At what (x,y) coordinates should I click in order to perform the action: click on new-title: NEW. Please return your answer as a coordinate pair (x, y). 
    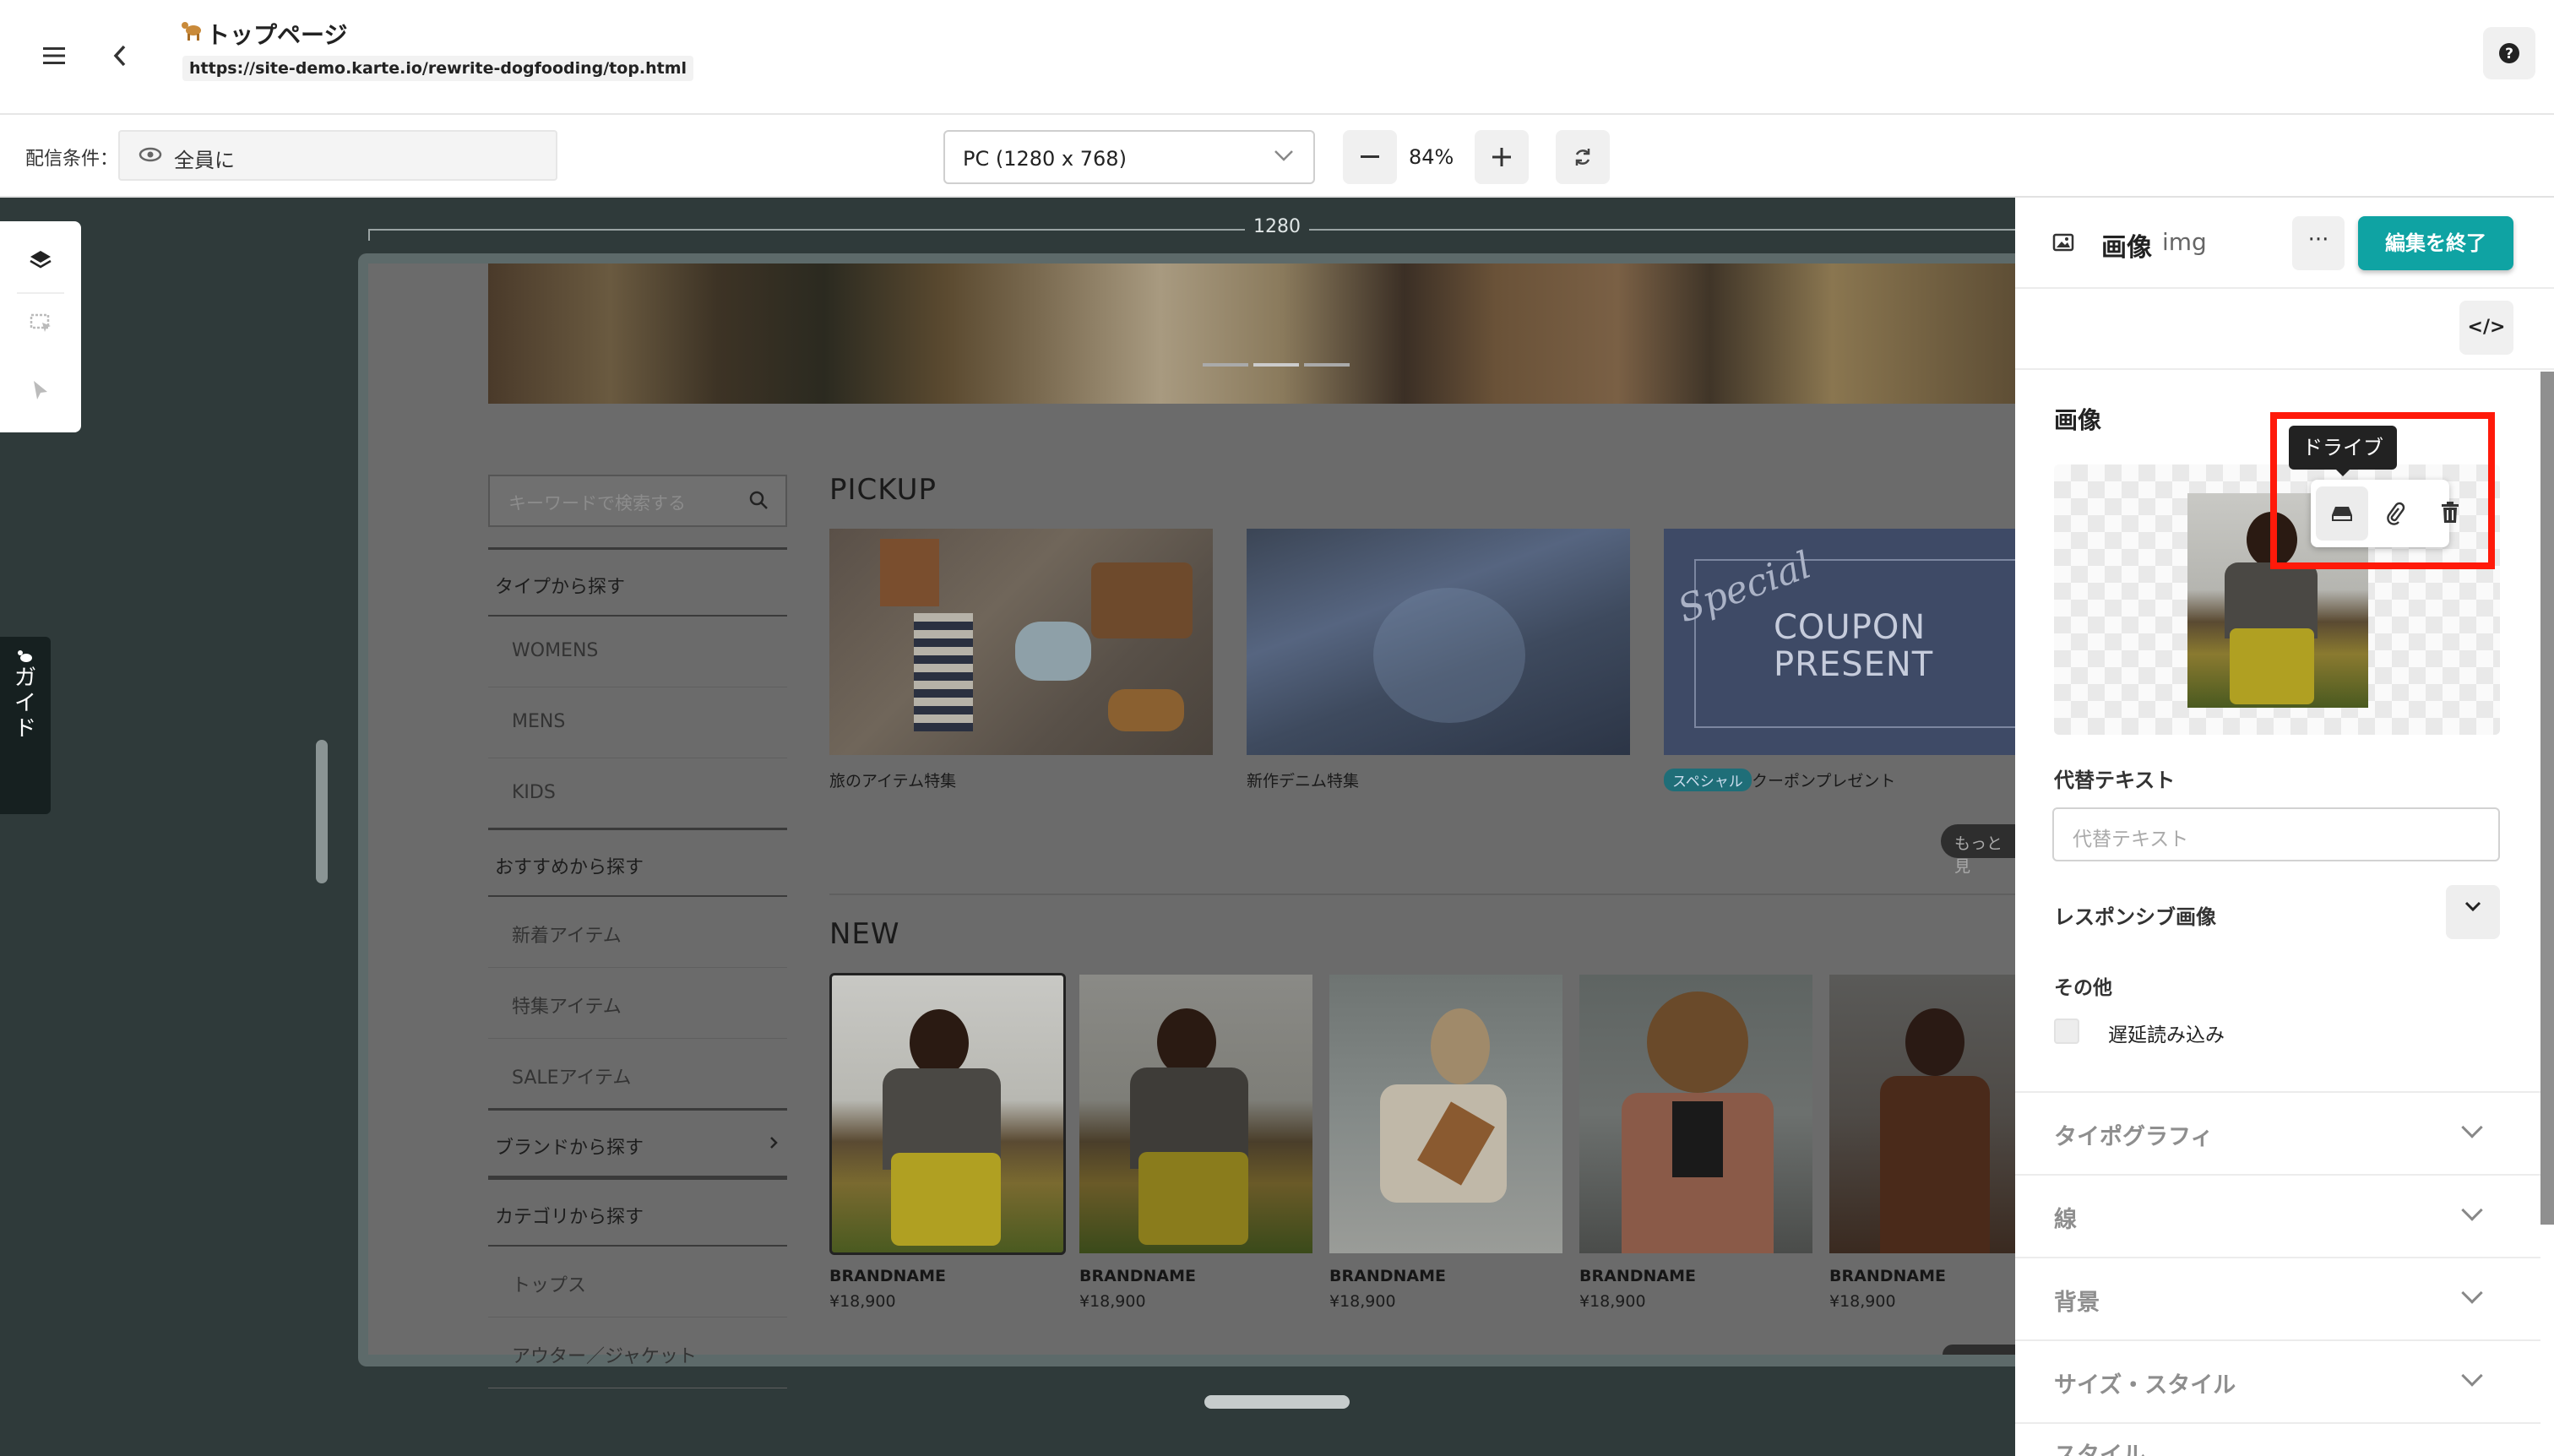
    Looking at the image, I should click on (864, 934).